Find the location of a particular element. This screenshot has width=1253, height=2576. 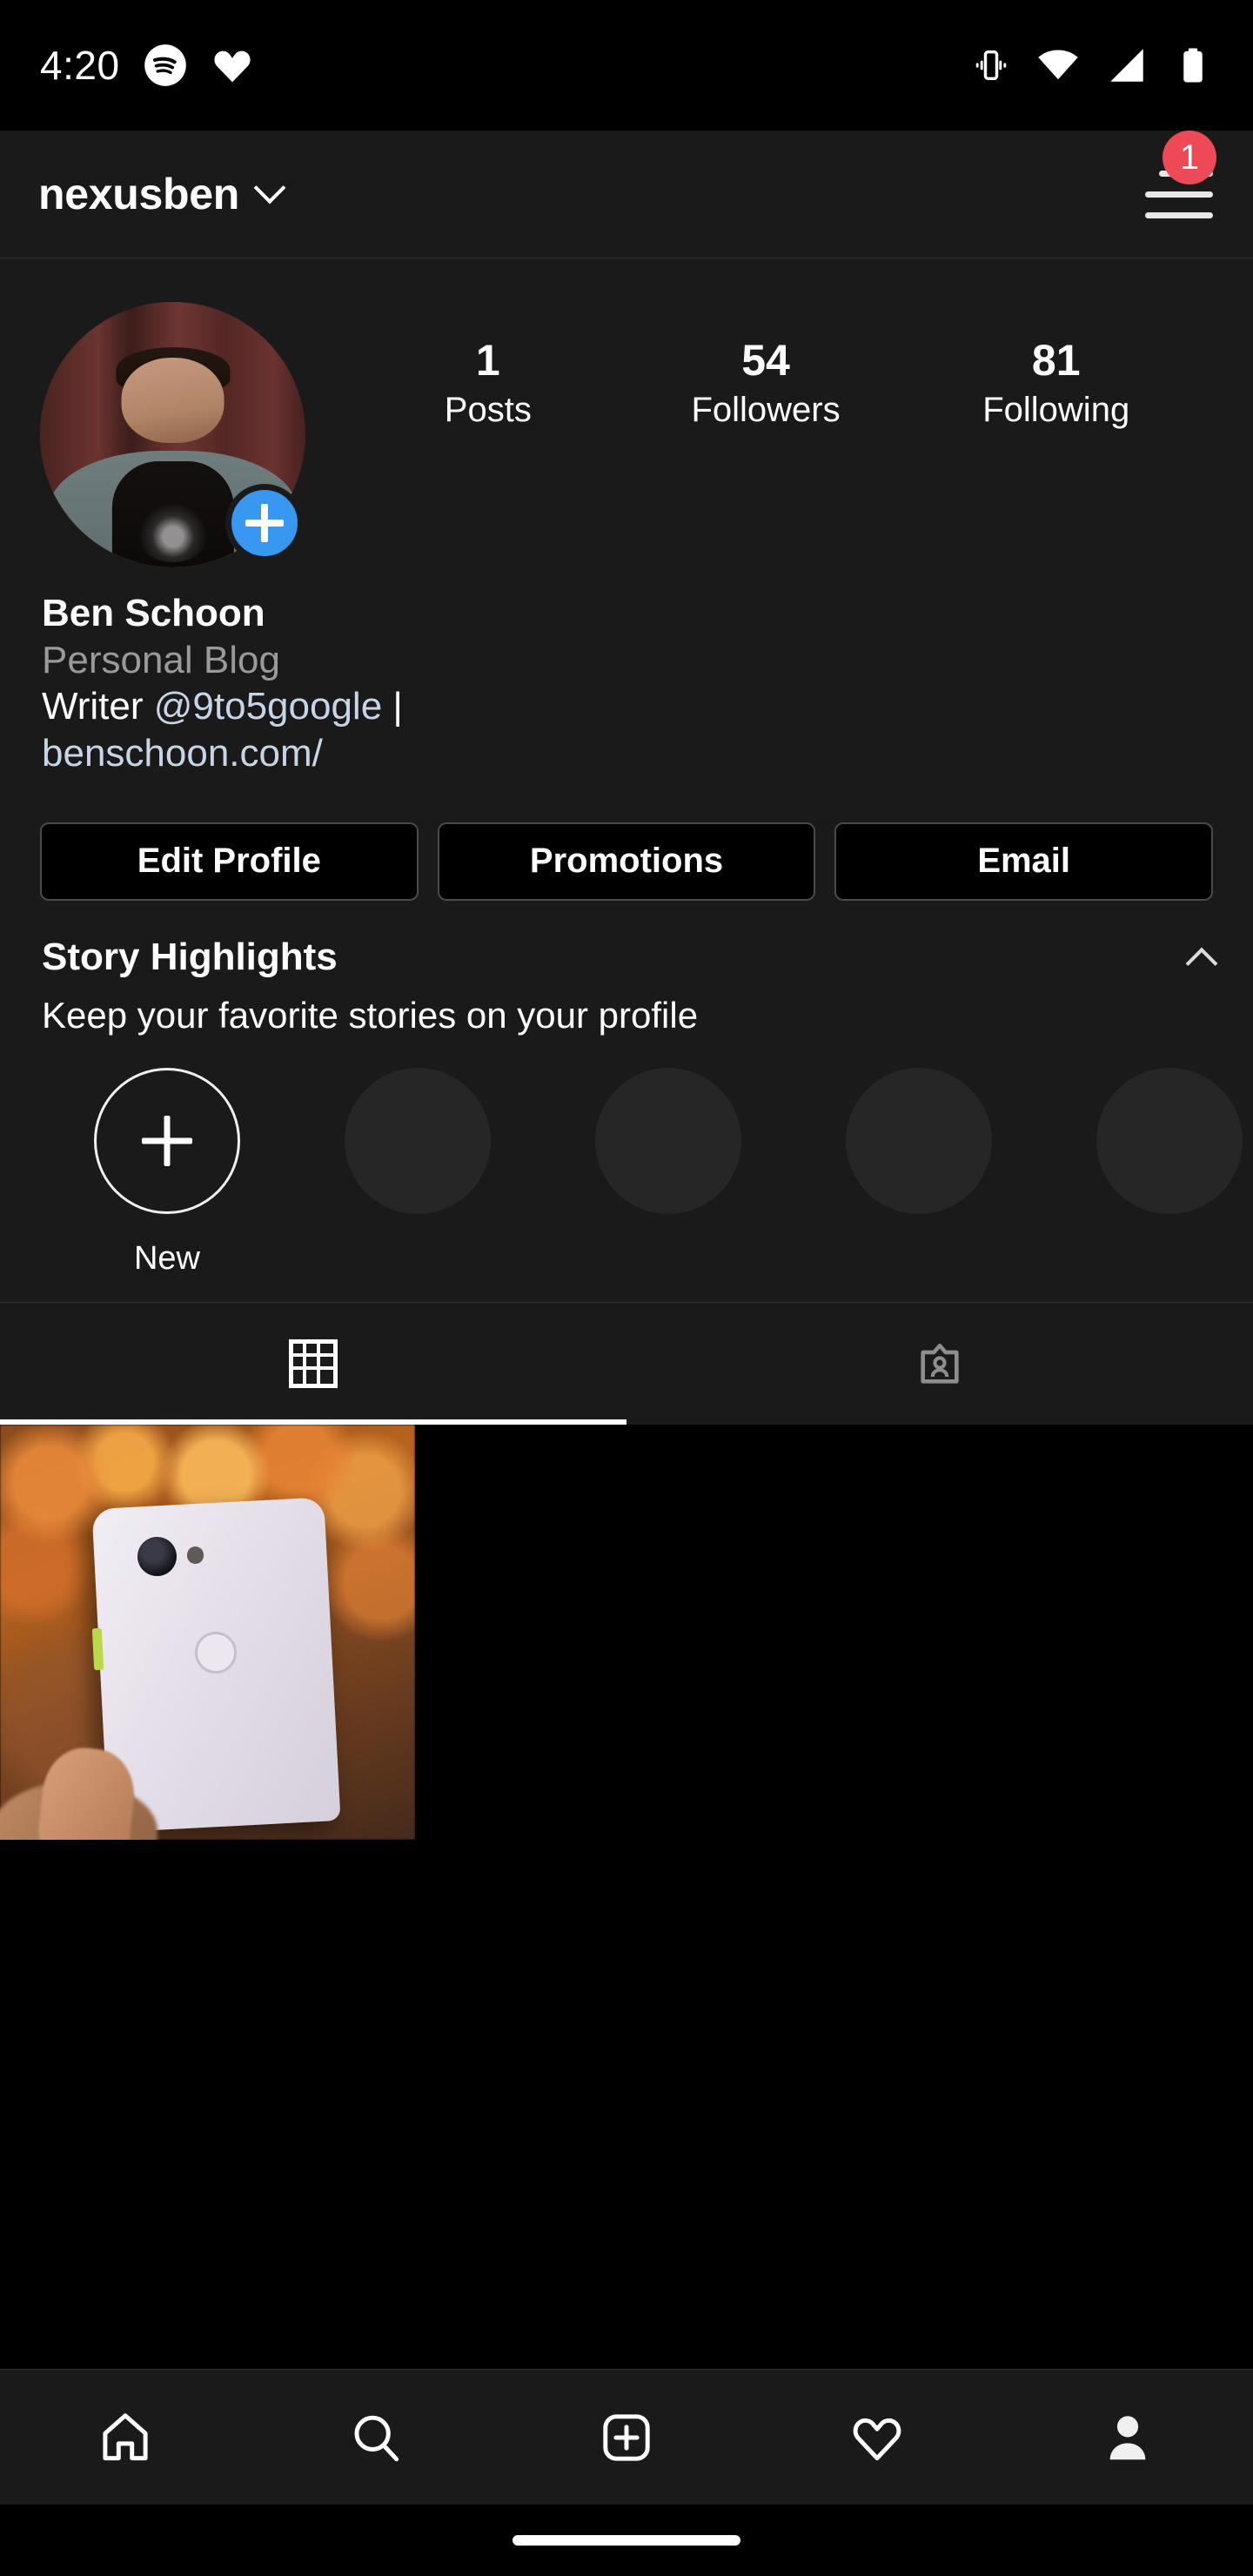

tagged-person-icon is located at coordinates (940, 1363).